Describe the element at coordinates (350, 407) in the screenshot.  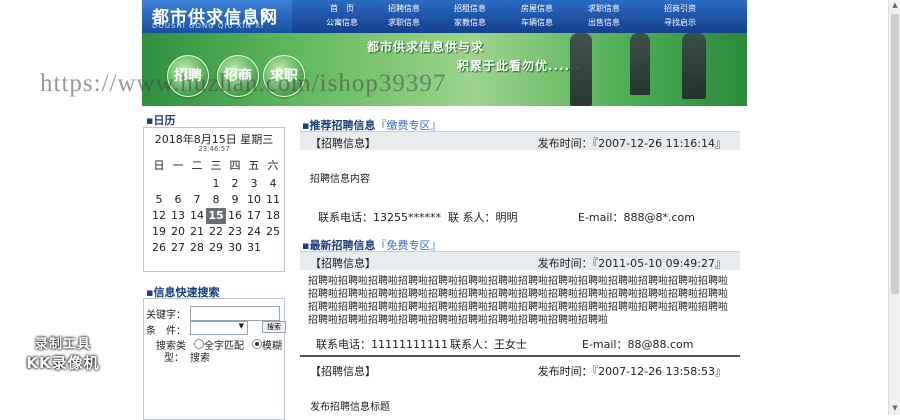
I see `post-body: 发布招聘信息标题` at that location.